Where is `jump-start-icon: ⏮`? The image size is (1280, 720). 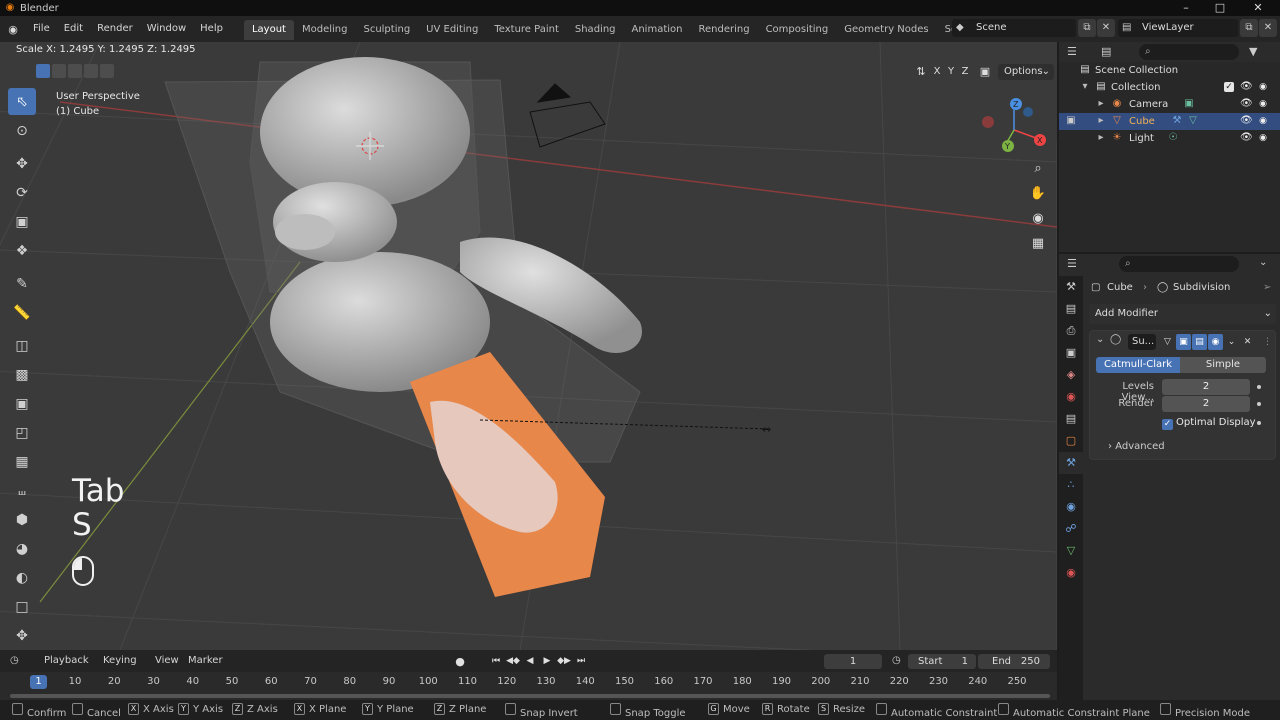 jump-start-icon: ⏮ is located at coordinates (496, 661).